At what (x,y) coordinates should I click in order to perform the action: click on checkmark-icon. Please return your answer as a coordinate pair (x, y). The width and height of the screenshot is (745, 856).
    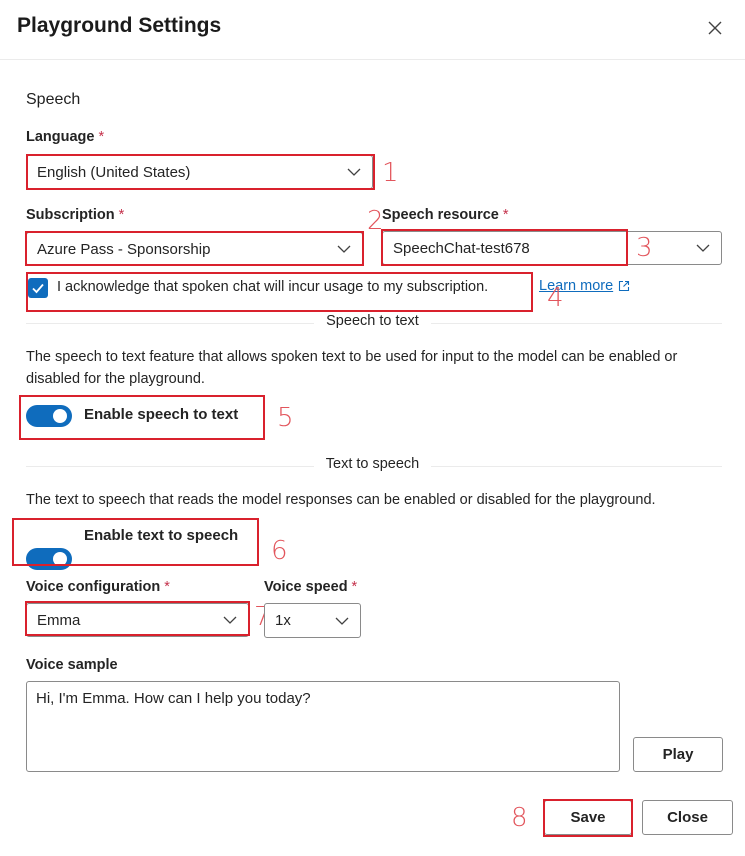
    Looking at the image, I should click on (38, 288).